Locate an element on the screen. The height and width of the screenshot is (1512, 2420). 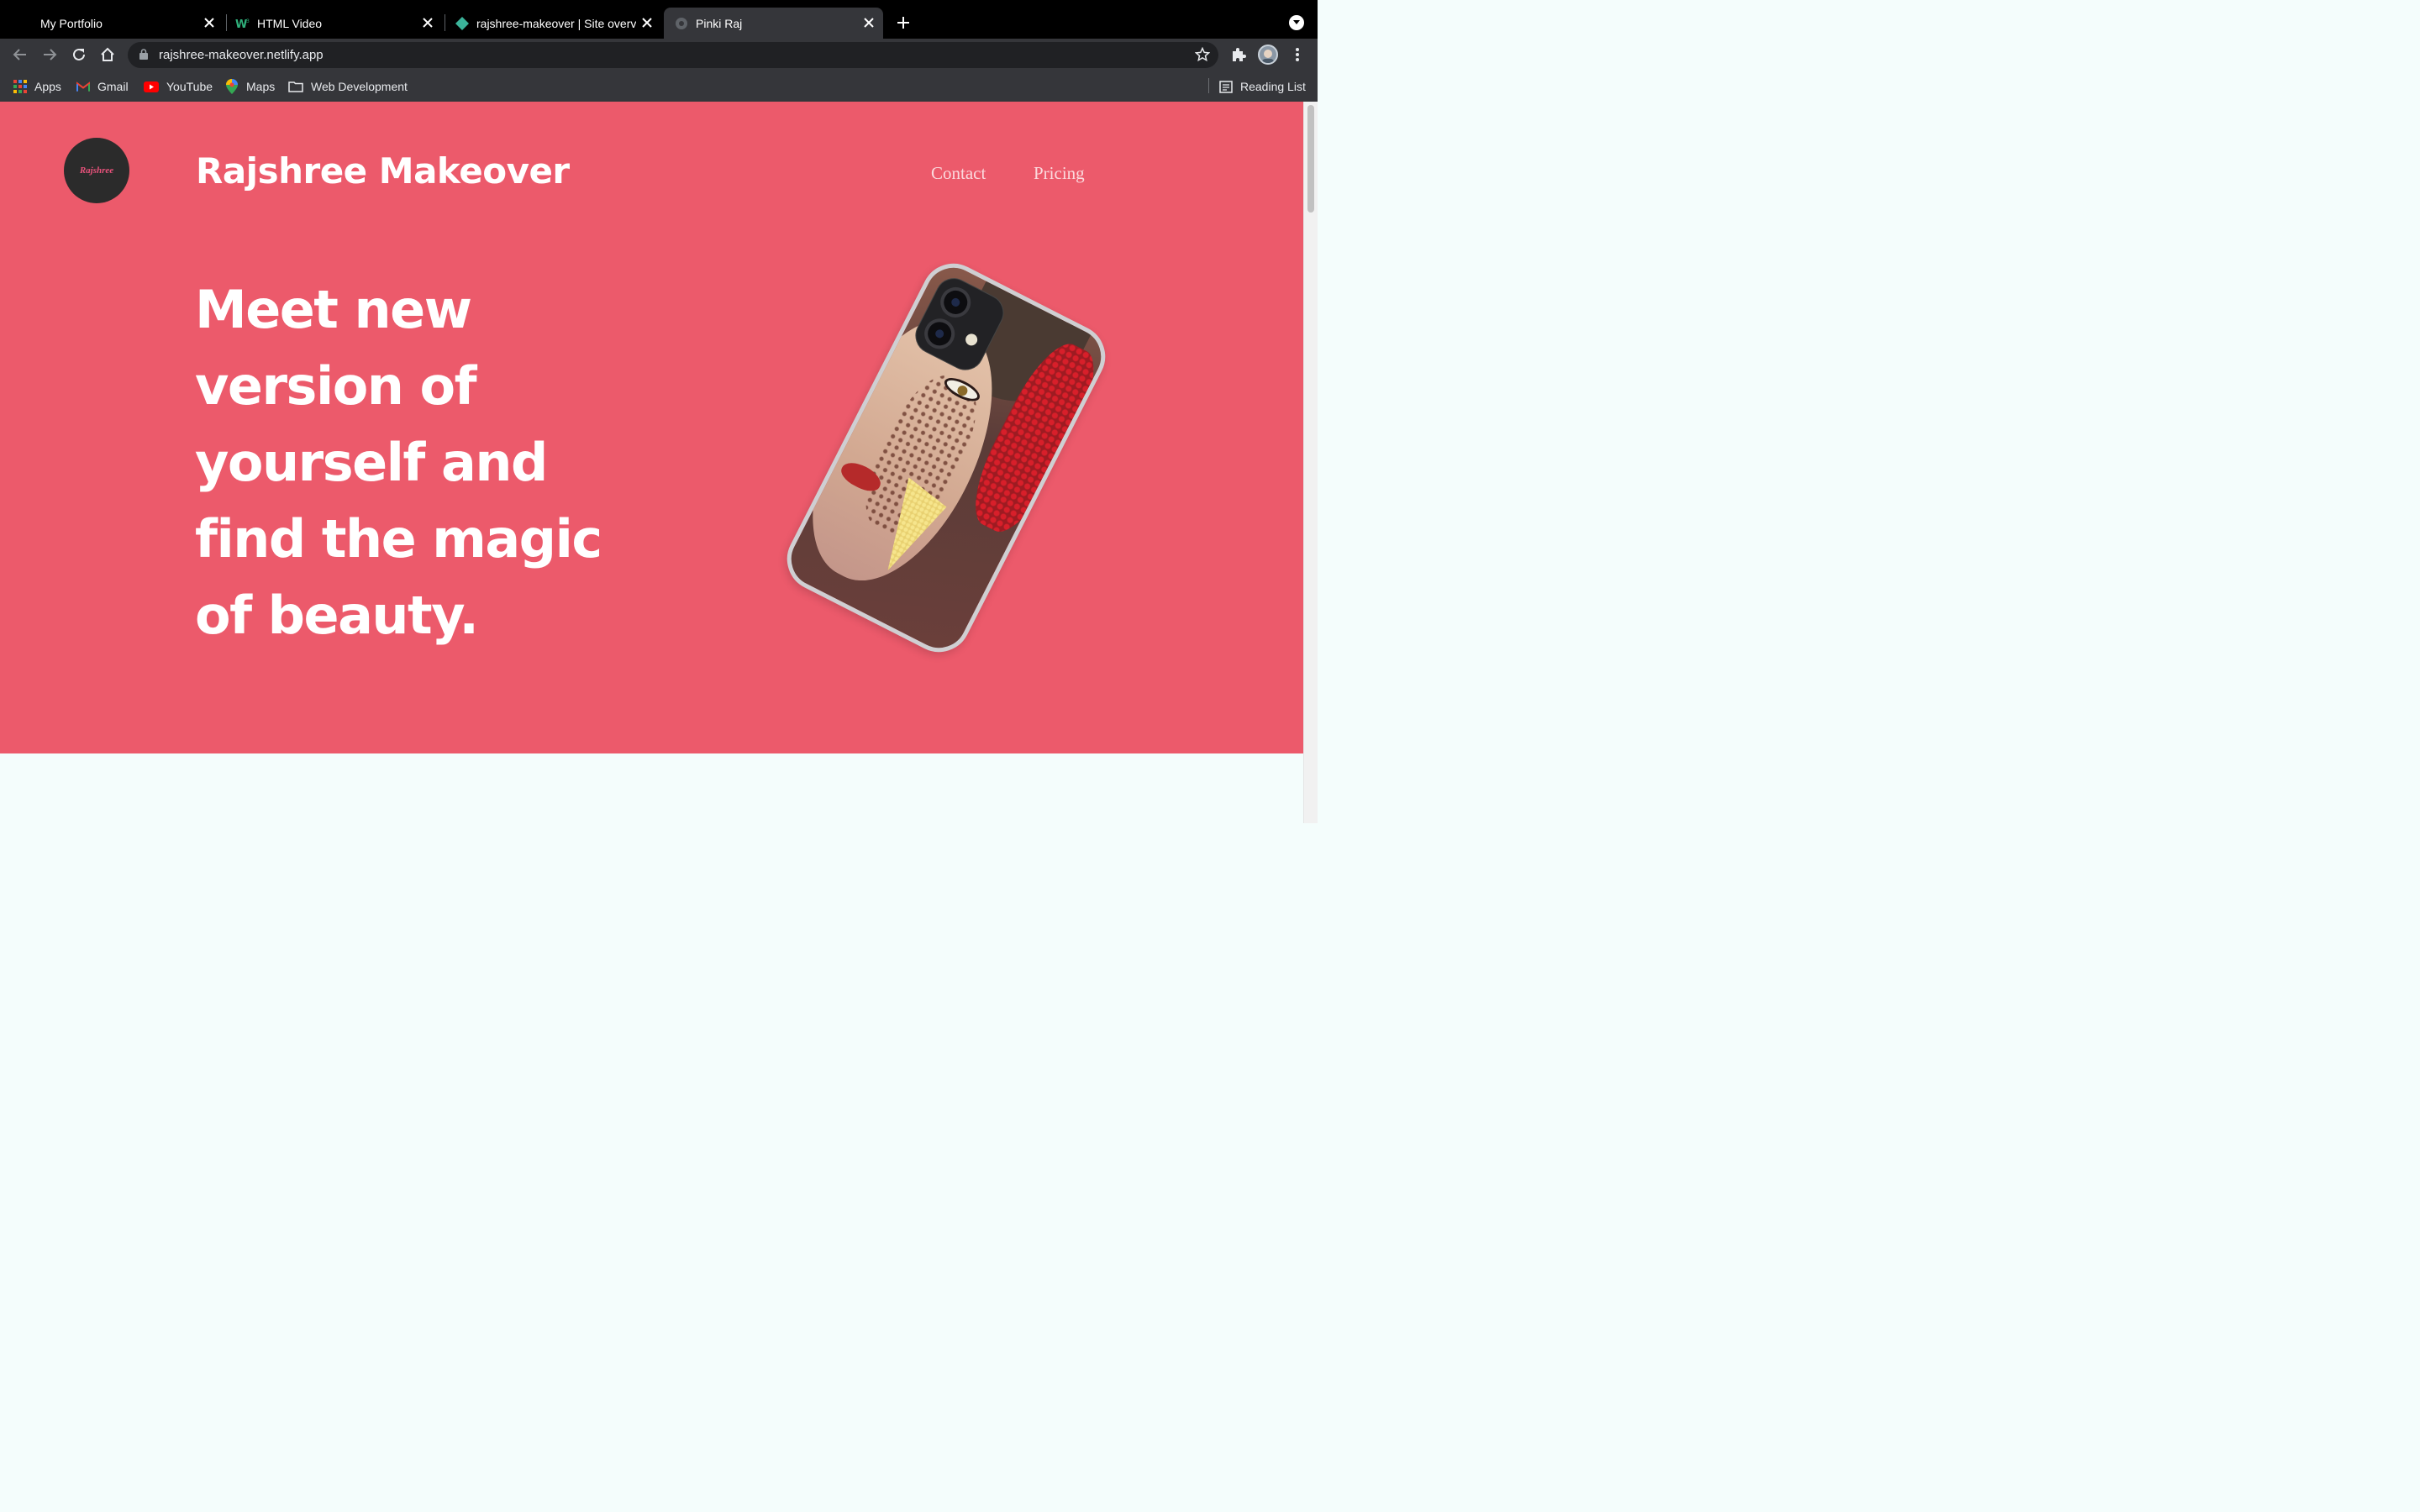
reload-button is located at coordinates (79, 55).